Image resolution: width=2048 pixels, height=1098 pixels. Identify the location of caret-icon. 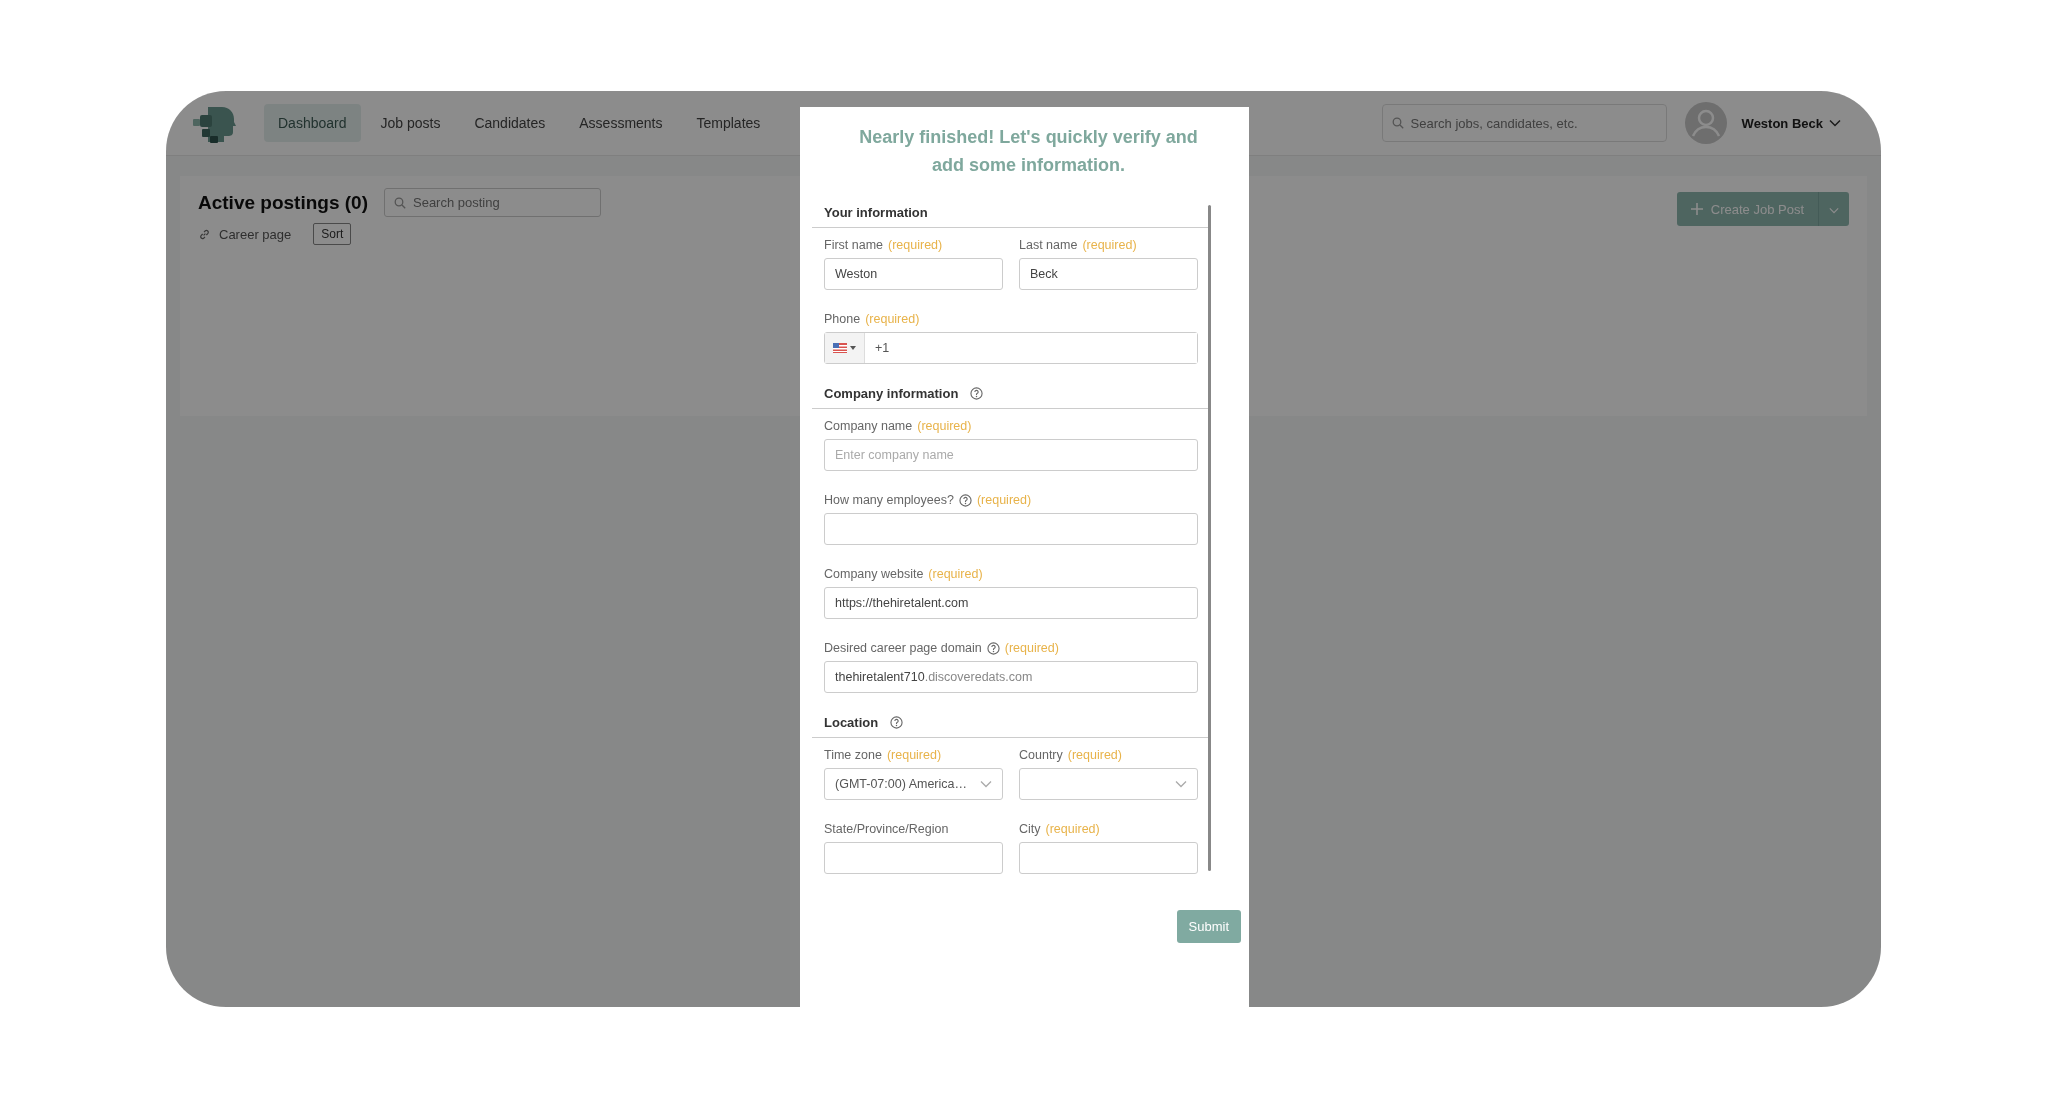
(853, 348).